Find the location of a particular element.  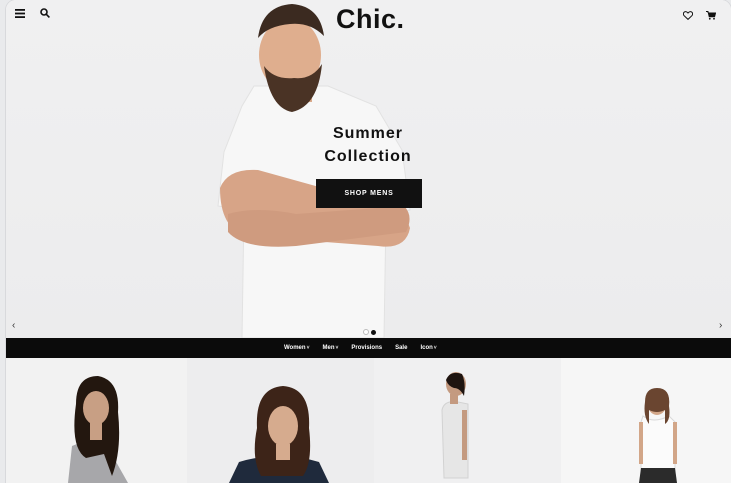

shop-mens-button: SHOP MENS is located at coordinates (369, 193).